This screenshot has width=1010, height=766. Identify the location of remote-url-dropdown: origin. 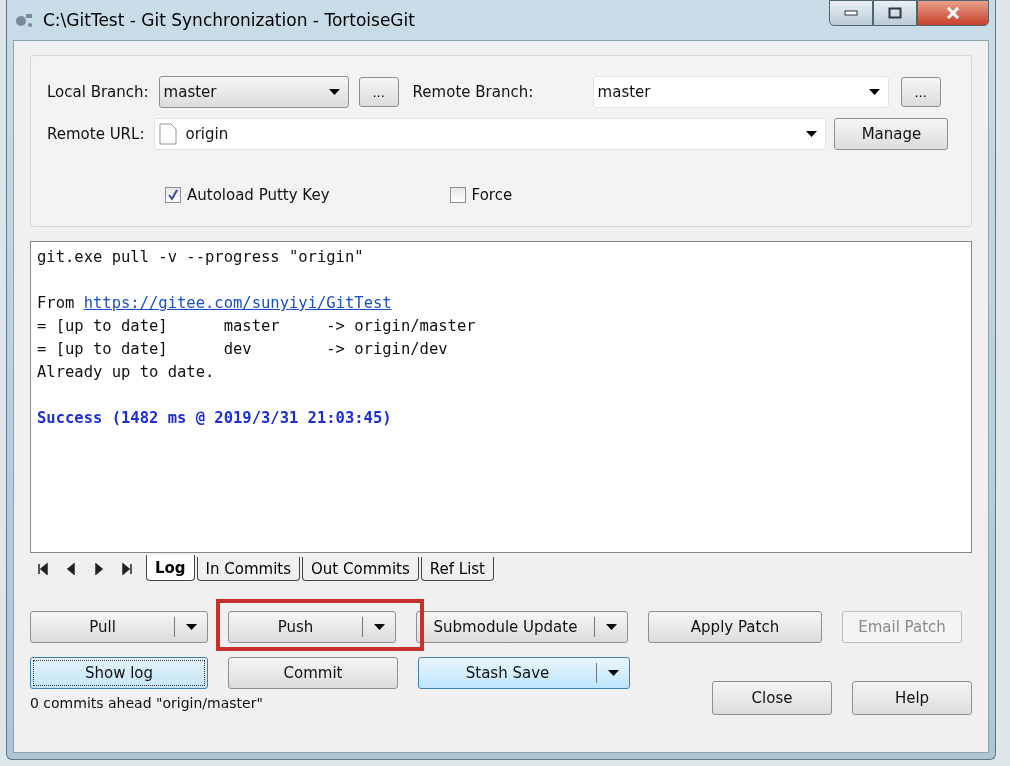
(490, 134).